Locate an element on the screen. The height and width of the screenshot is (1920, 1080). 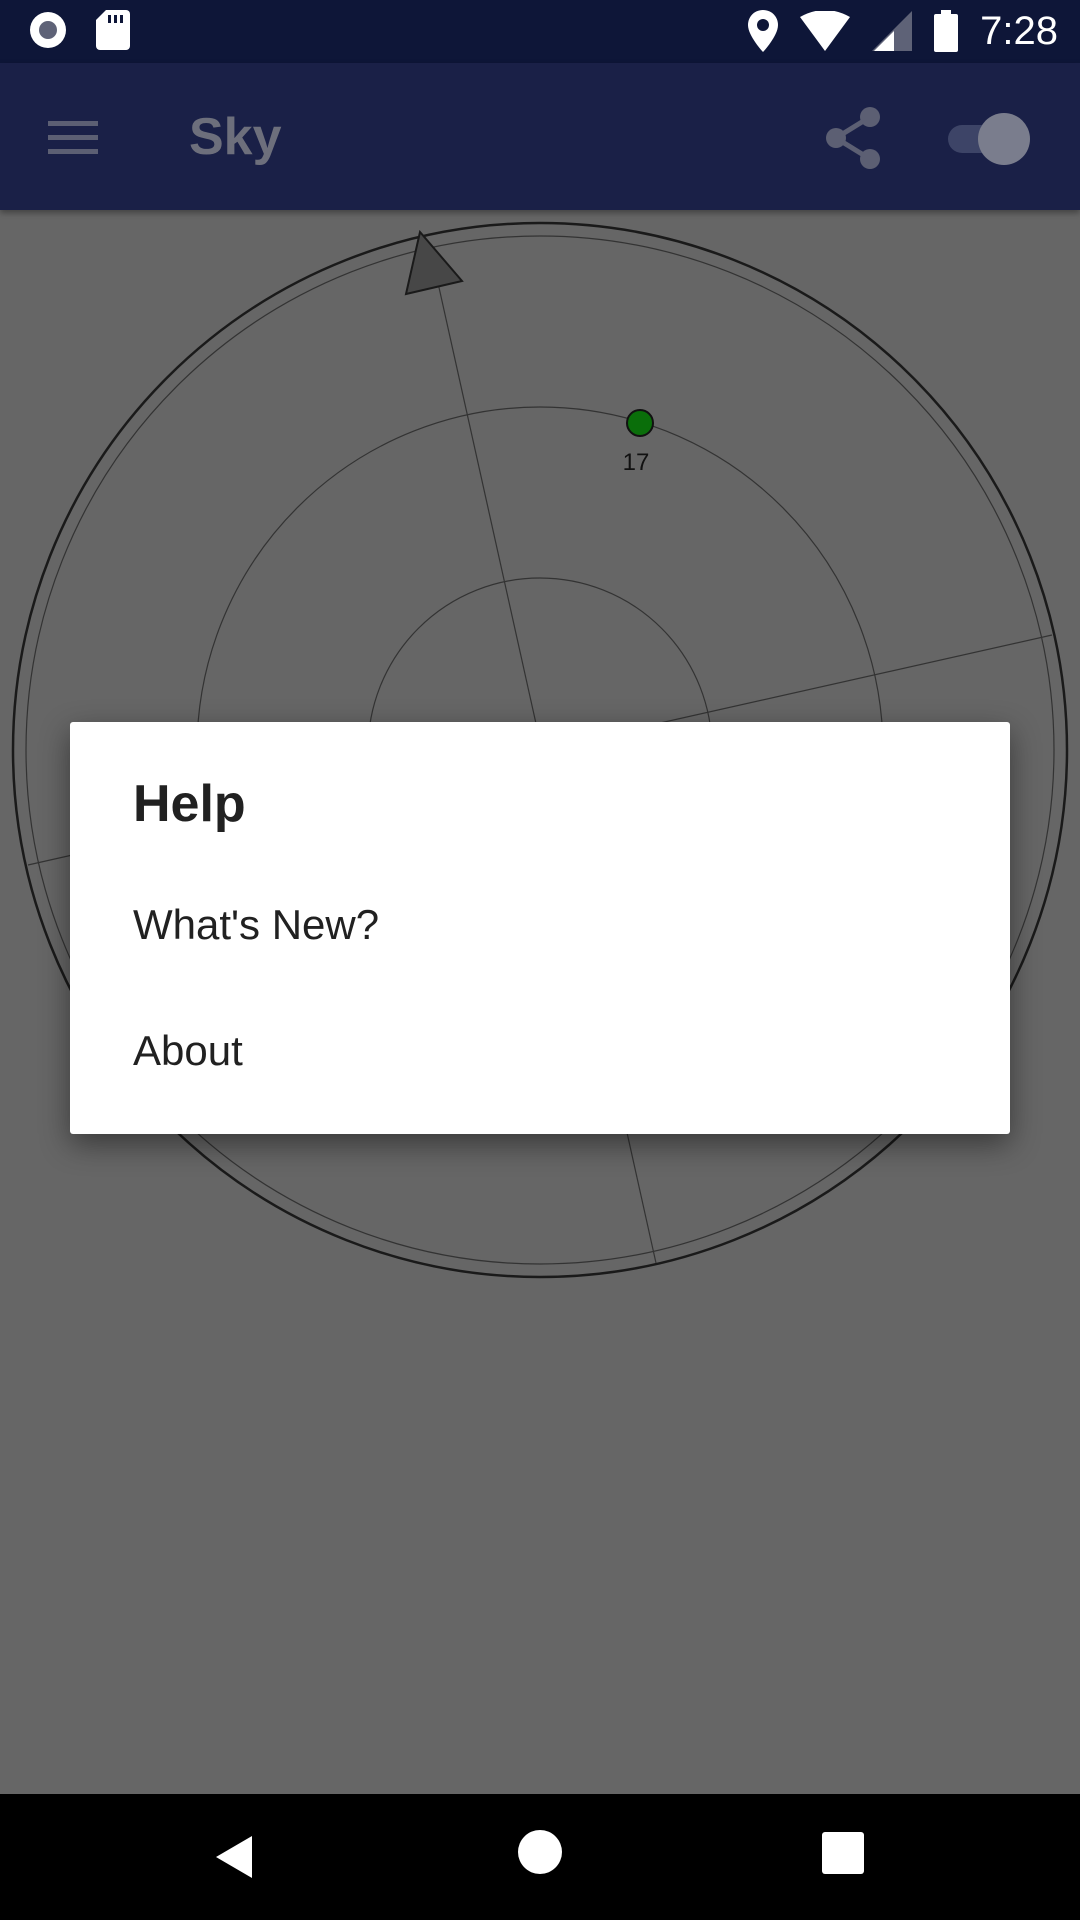
recents-icon is located at coordinates (843, 1853).